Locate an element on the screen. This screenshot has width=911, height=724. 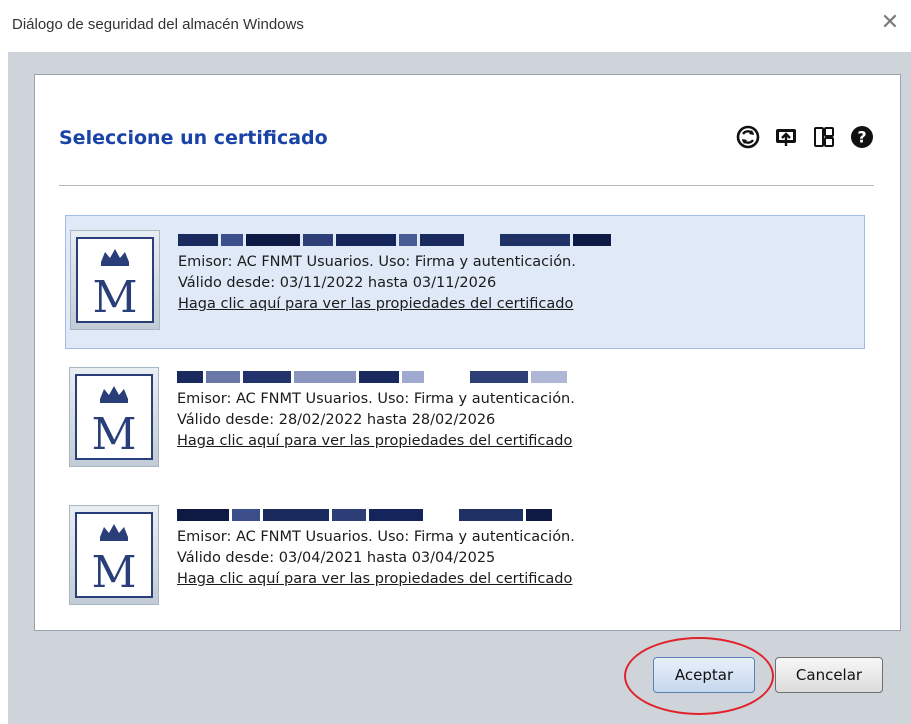
import-icon is located at coordinates (786, 137).